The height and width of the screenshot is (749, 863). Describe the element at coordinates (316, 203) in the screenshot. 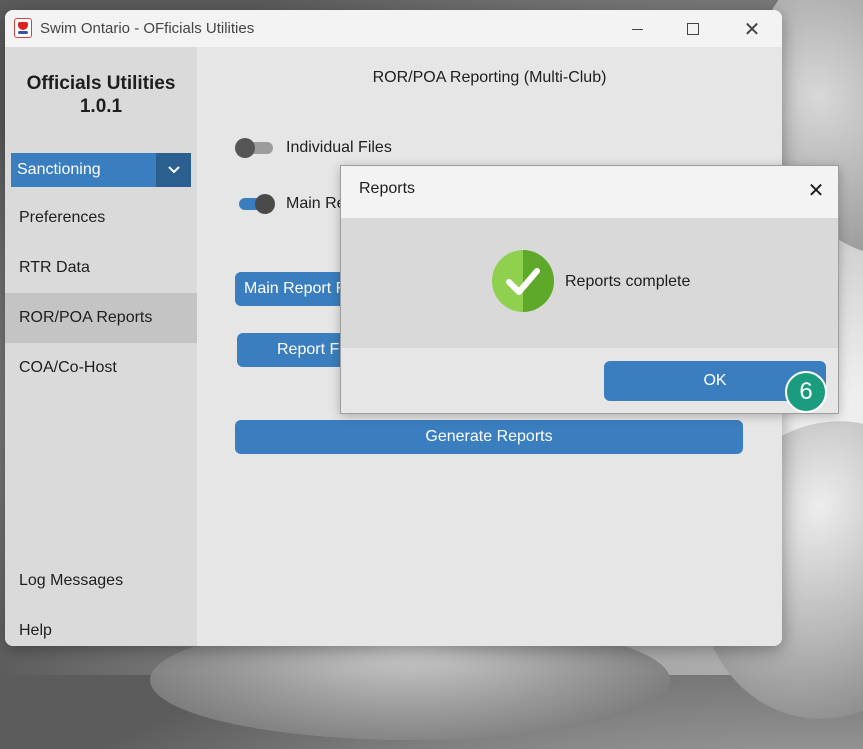

I see `toggle-label: Main Re` at that location.